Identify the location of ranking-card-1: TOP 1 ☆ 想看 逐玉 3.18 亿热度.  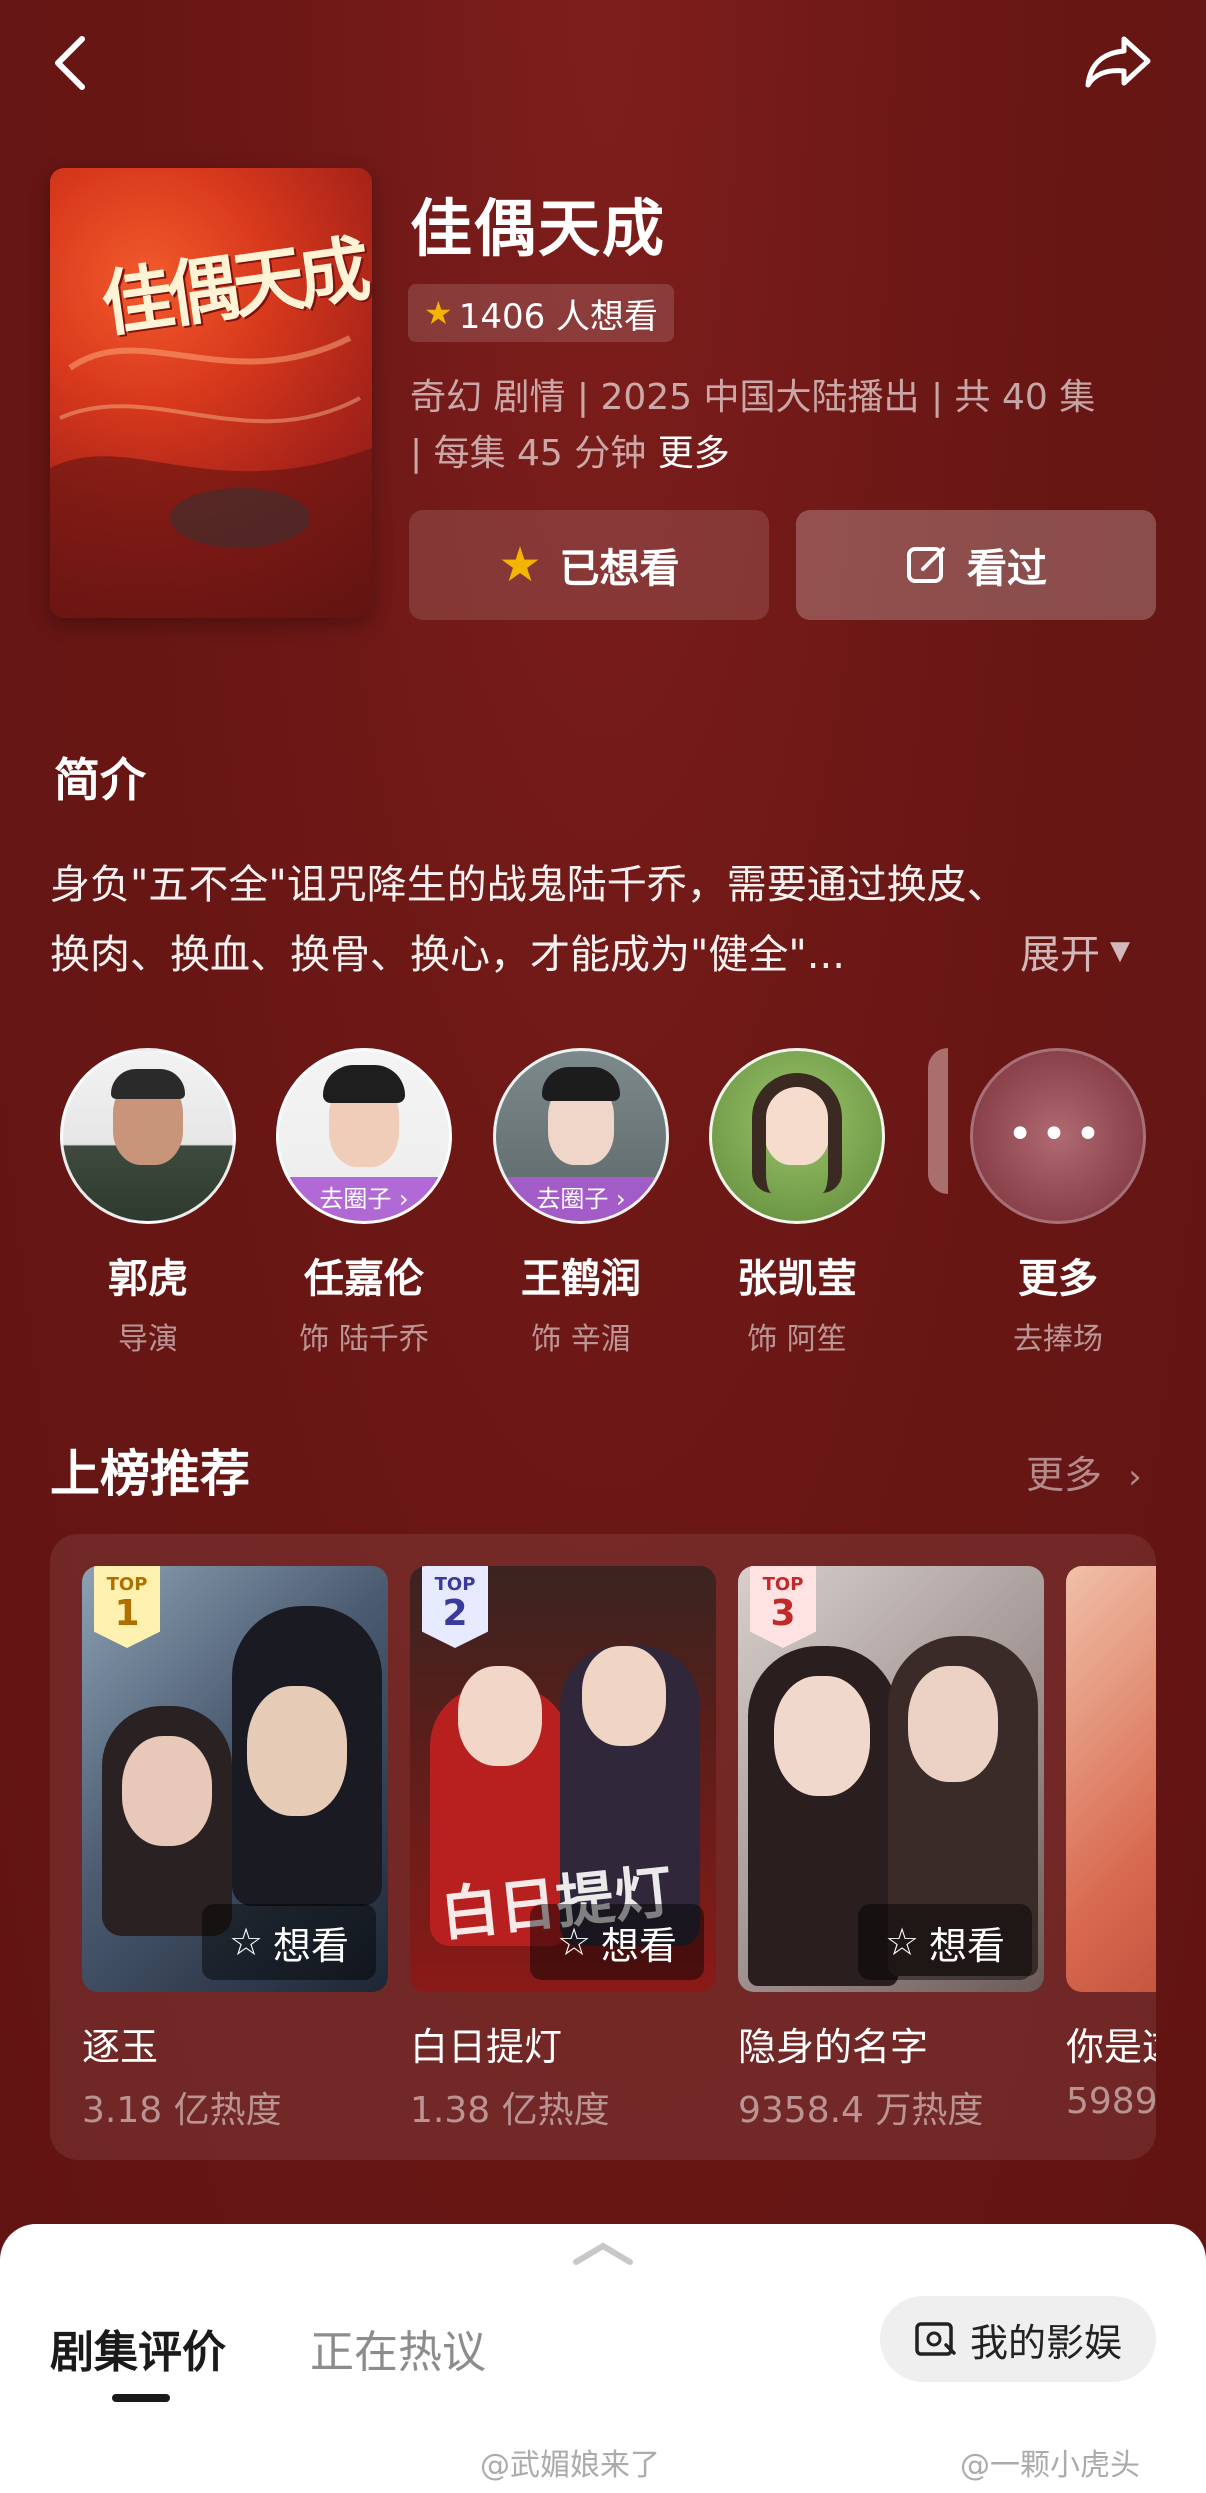
(235, 1849).